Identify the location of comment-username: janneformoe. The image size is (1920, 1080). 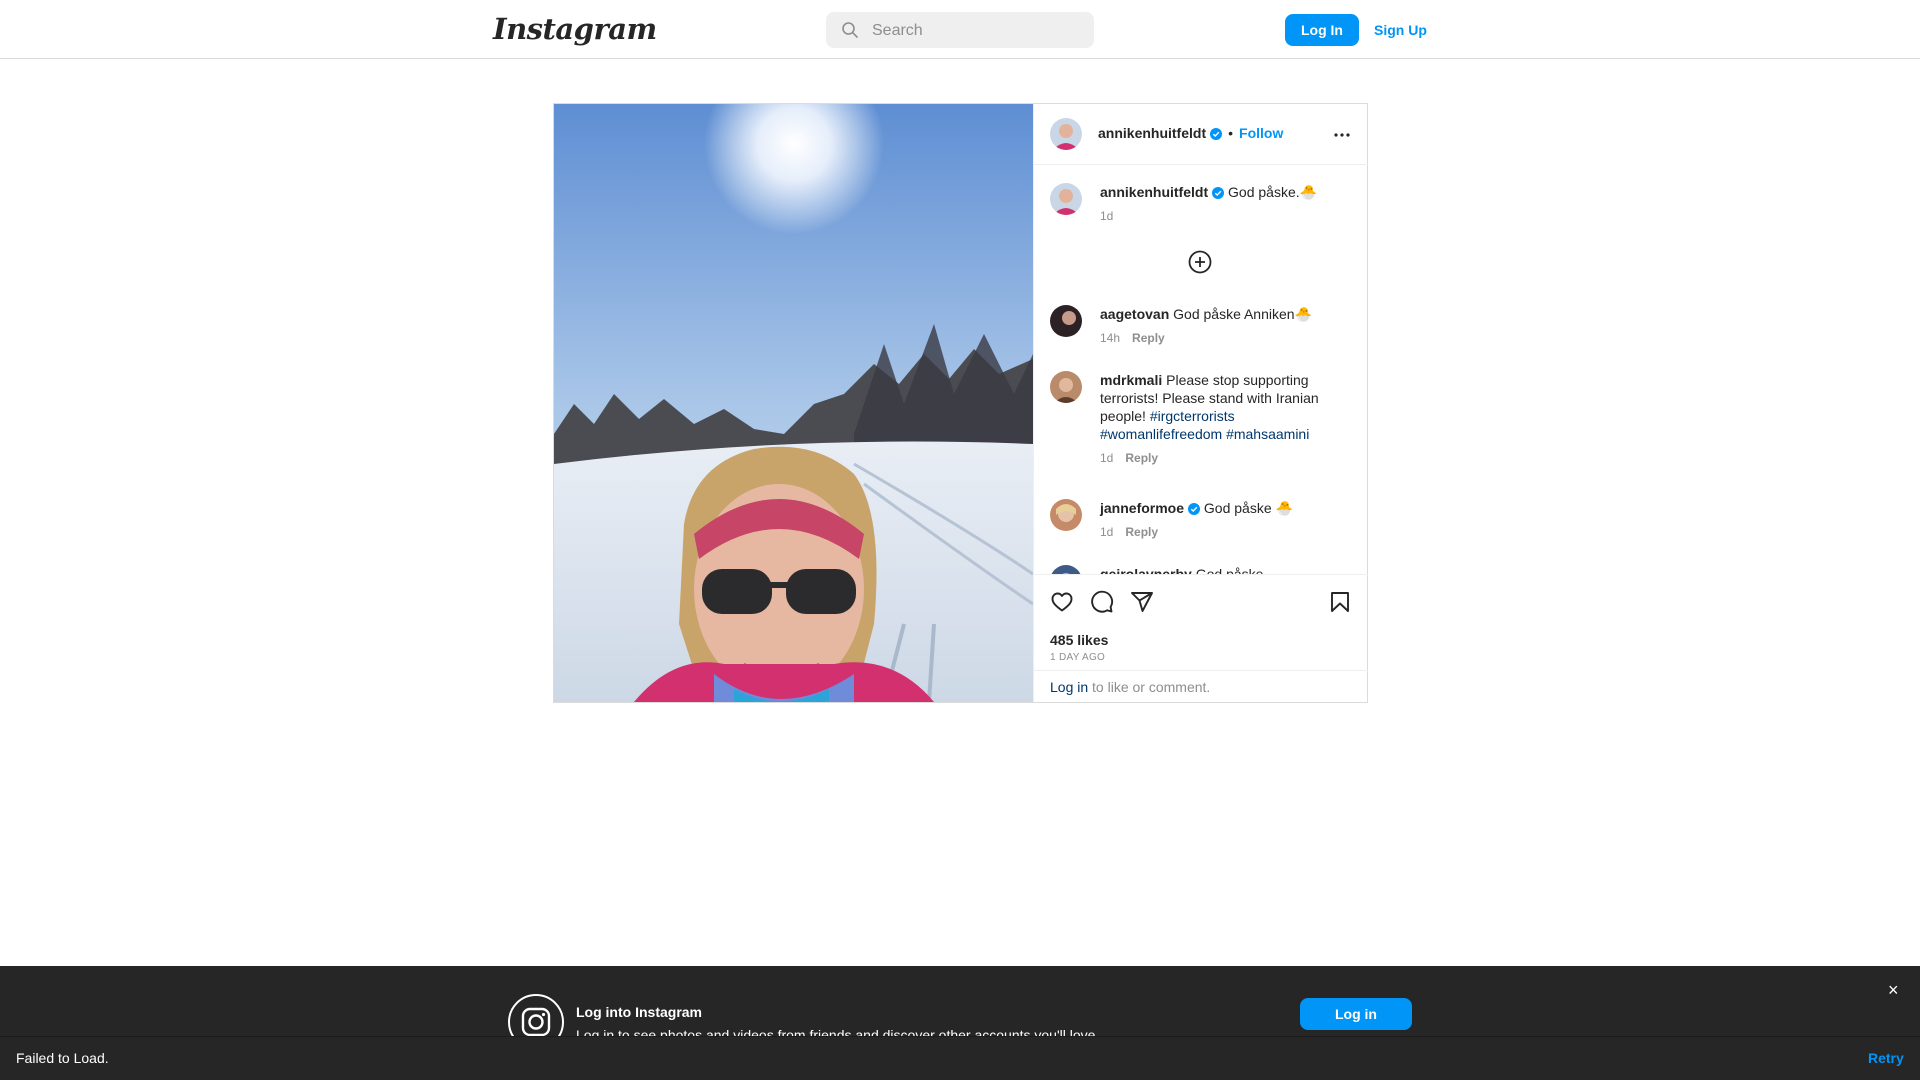
(1142, 508).